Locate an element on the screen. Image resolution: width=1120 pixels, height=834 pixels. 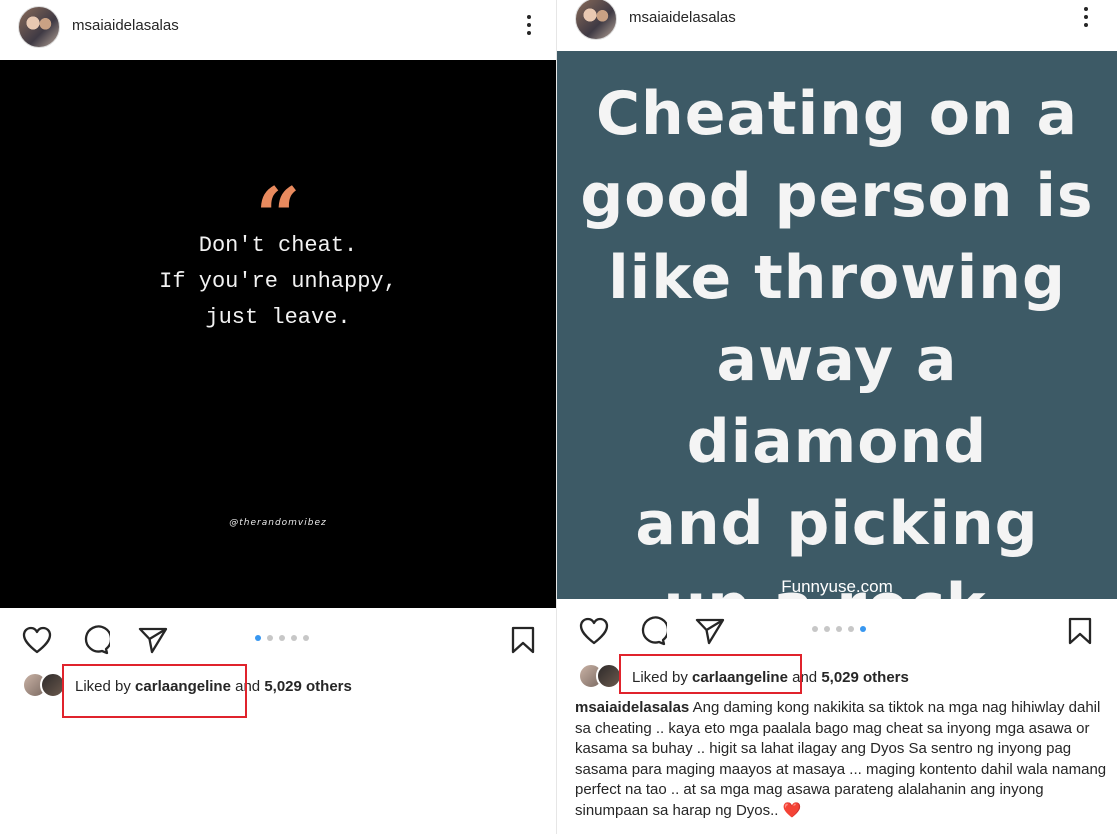
quote-line: like throwing is located at coordinates (837, 278).